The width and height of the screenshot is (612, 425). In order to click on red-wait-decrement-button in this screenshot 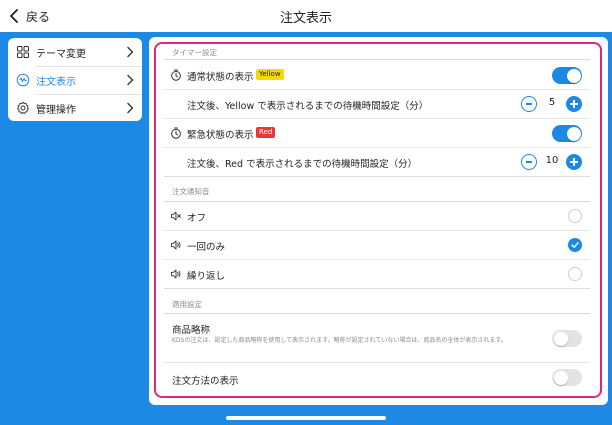, I will do `click(529, 162)`.